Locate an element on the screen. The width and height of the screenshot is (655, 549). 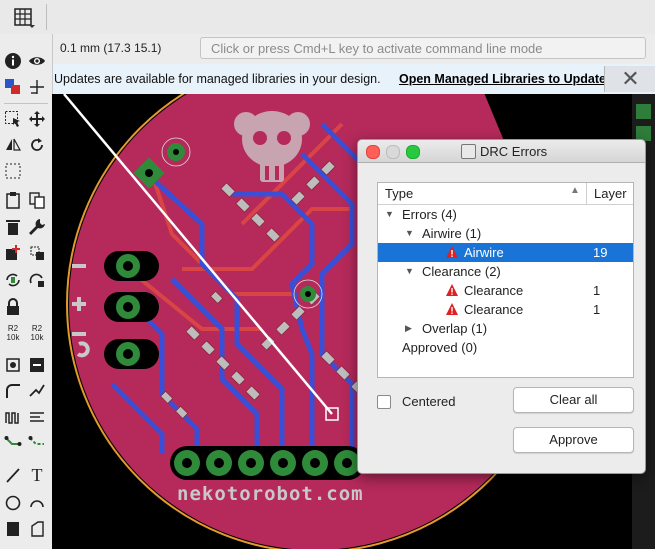
value-icon: R2 10k is located at coordinates (13, 335).